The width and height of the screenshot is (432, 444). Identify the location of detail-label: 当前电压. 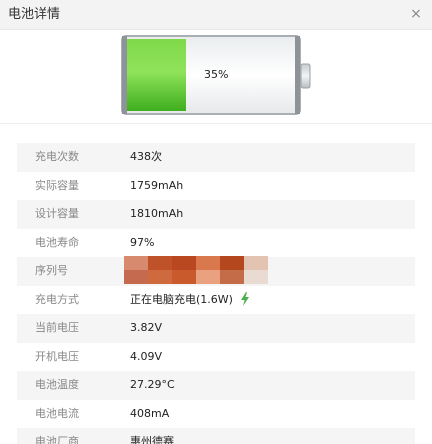
(57, 327).